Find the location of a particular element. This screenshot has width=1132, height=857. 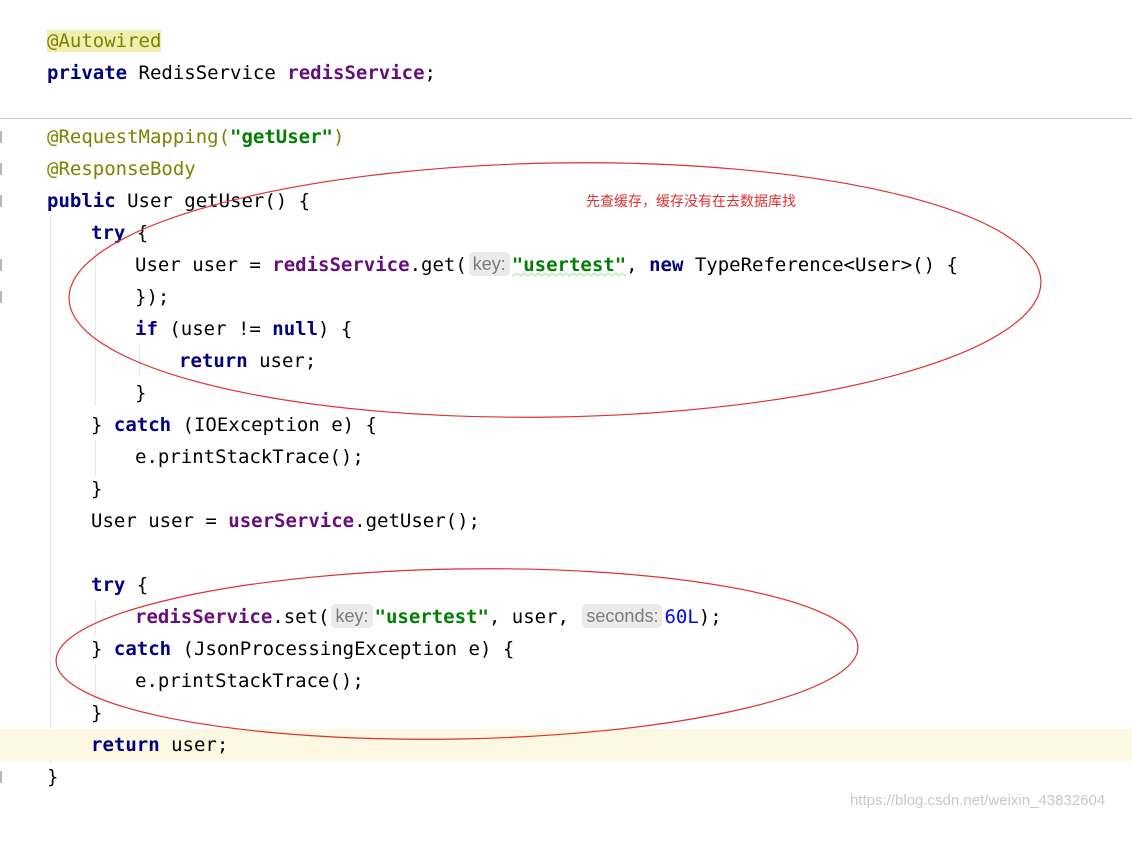

code-line: User user = userService.getUser(); is located at coordinates (566, 521).